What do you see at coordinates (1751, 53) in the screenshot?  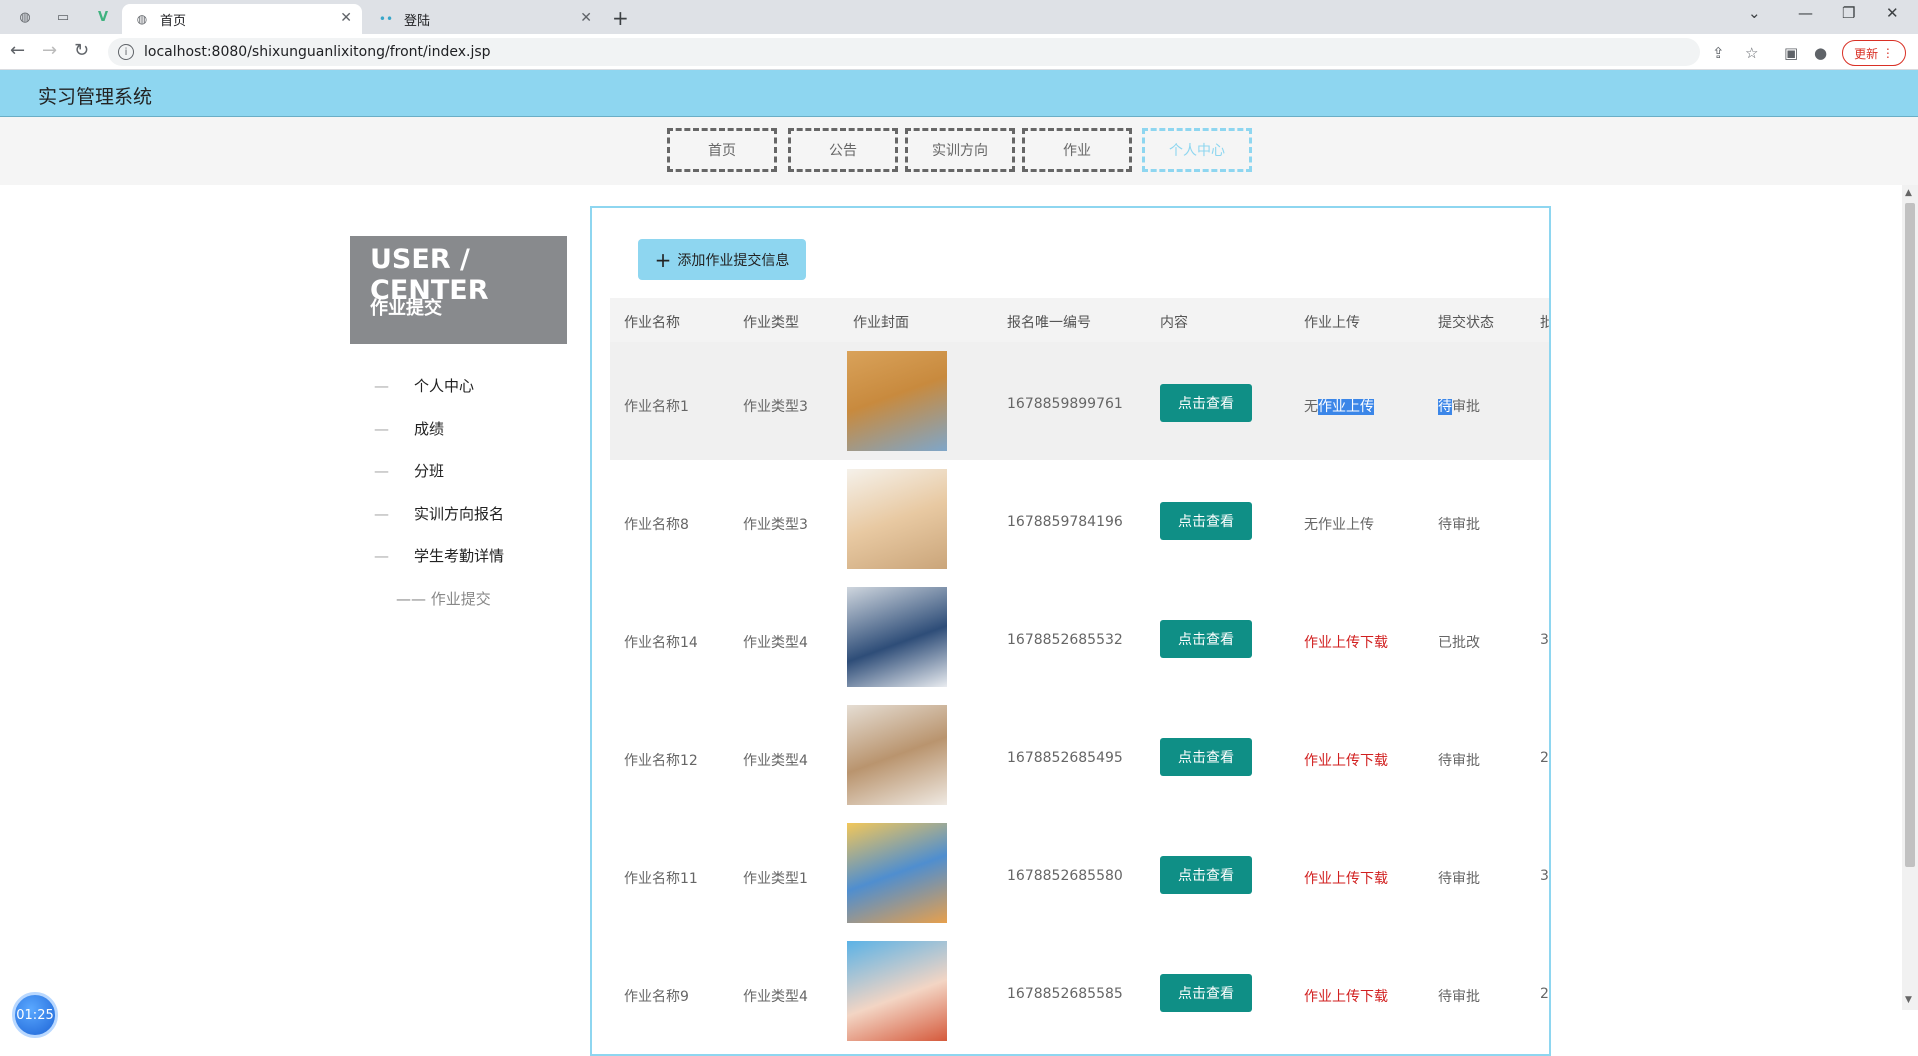 I see `star-icon: ☆` at bounding box center [1751, 53].